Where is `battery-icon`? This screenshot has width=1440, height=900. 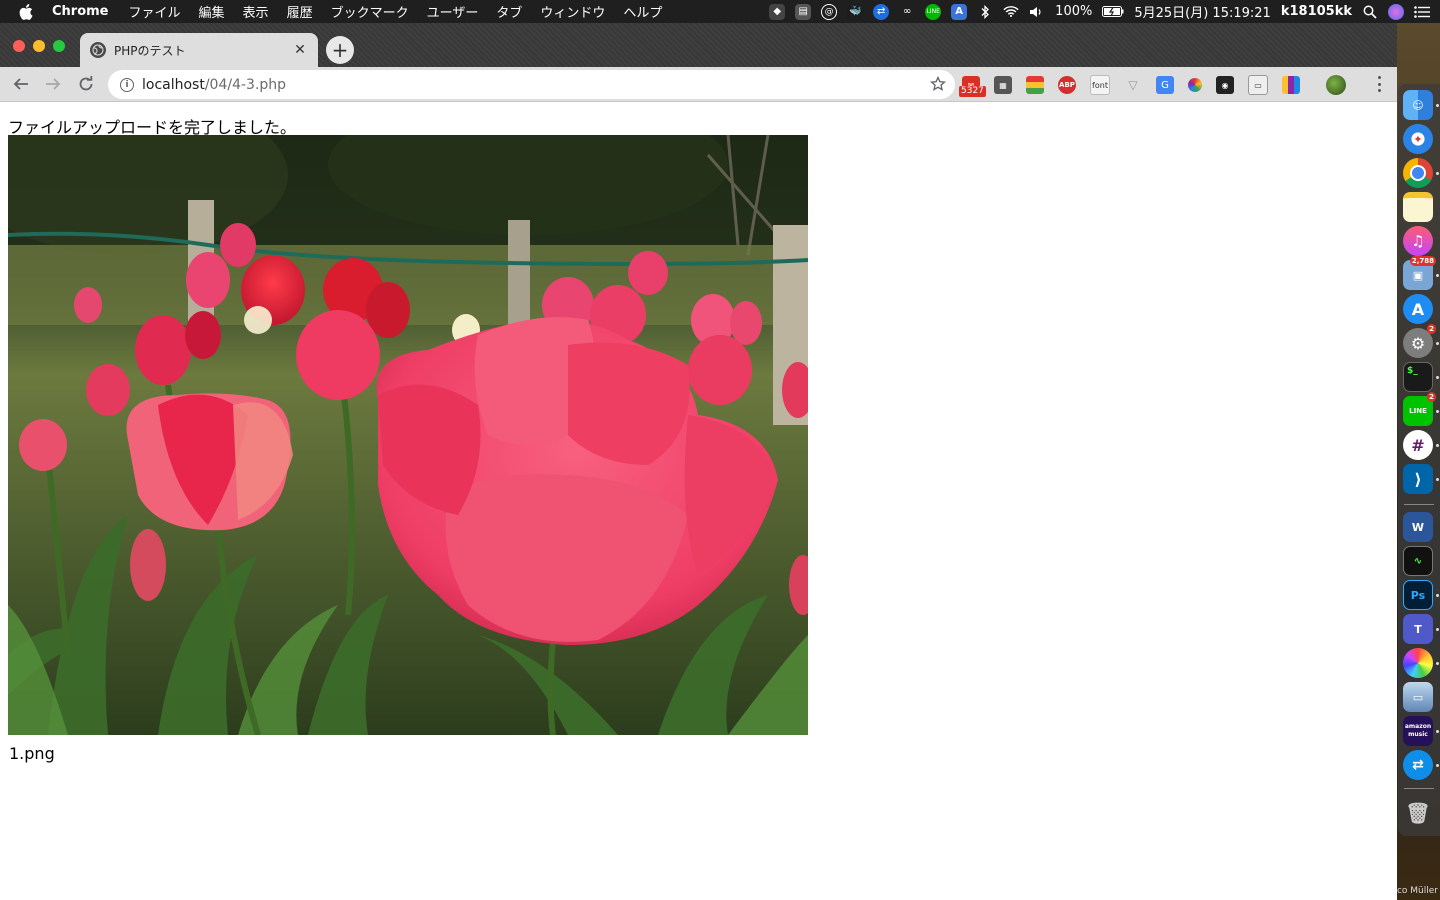
battery-icon is located at coordinates (1113, 12).